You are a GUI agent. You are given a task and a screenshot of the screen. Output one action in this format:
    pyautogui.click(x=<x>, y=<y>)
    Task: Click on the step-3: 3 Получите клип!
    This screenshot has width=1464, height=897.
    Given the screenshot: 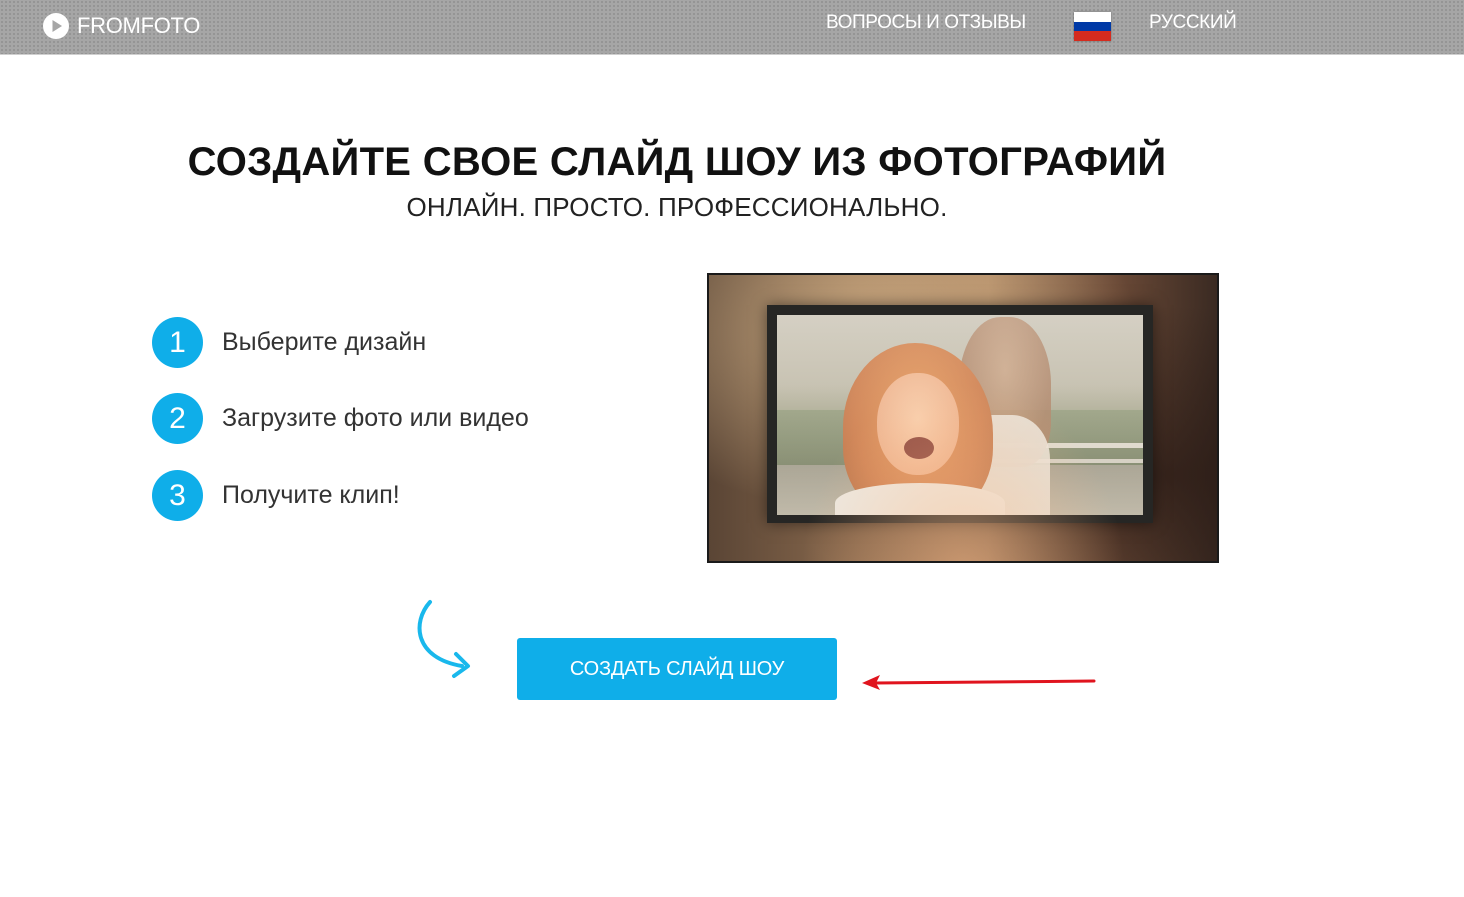 What is the action you would take?
    pyautogui.click(x=276, y=495)
    